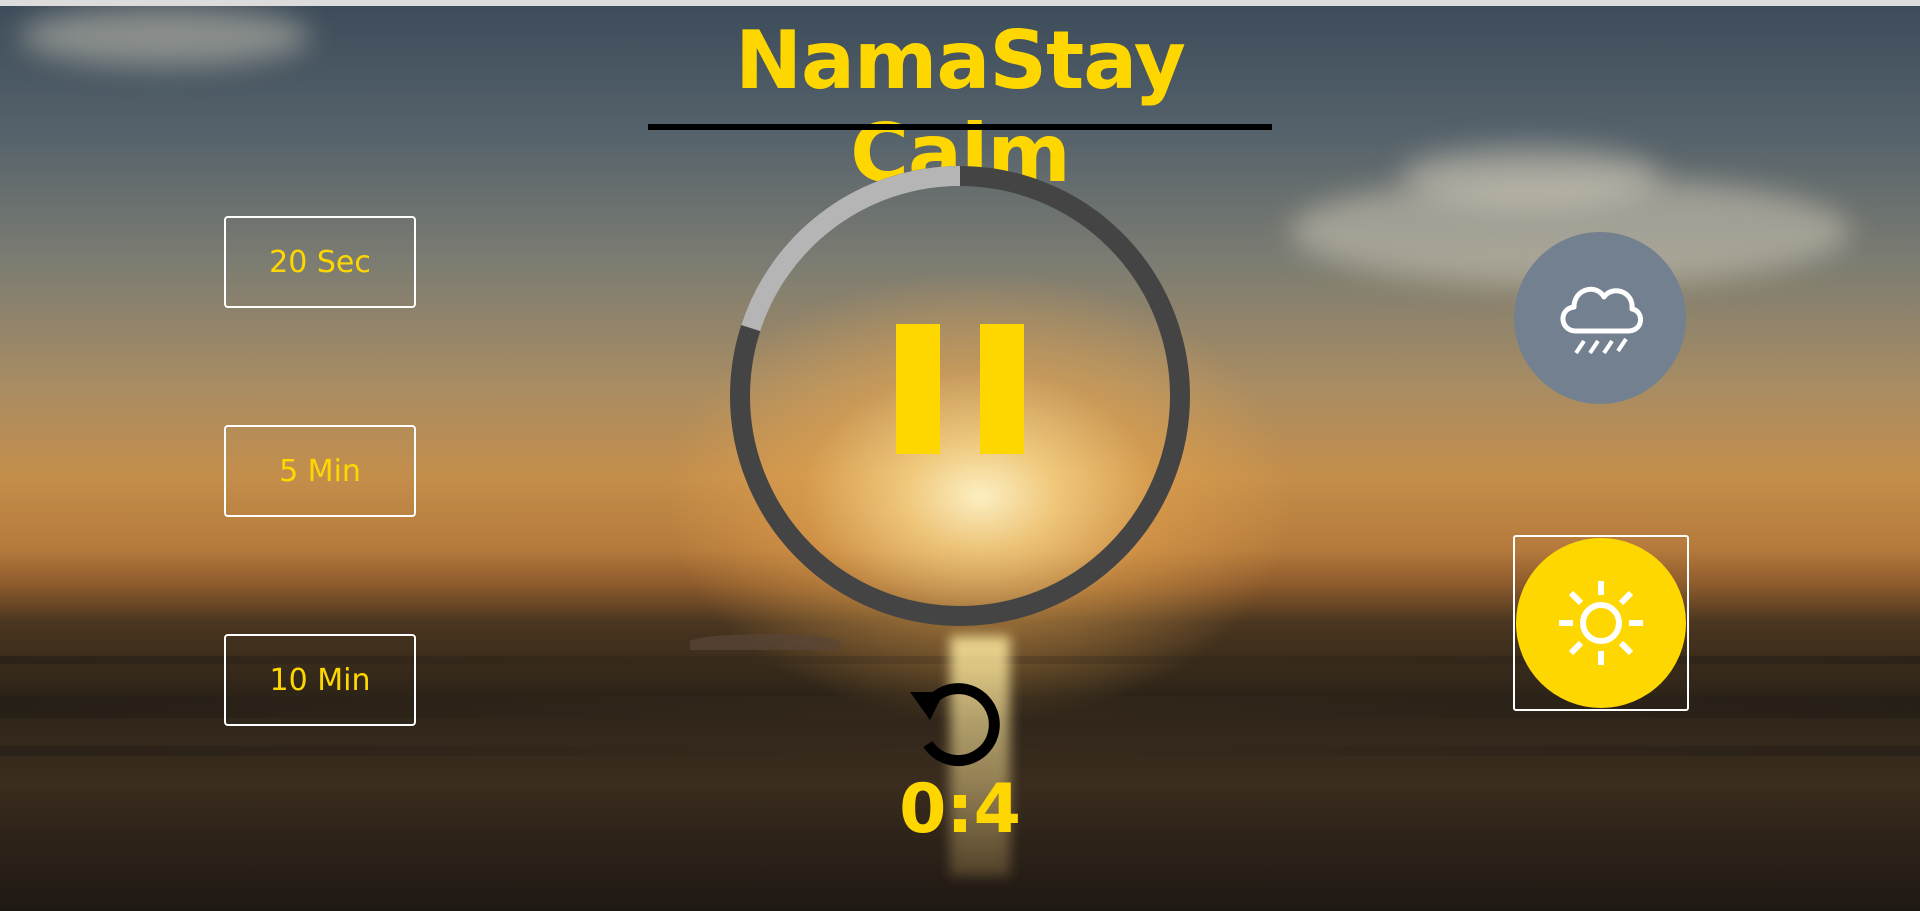 This screenshot has width=1920, height=911. I want to click on rain-sound-button, so click(1600, 318).